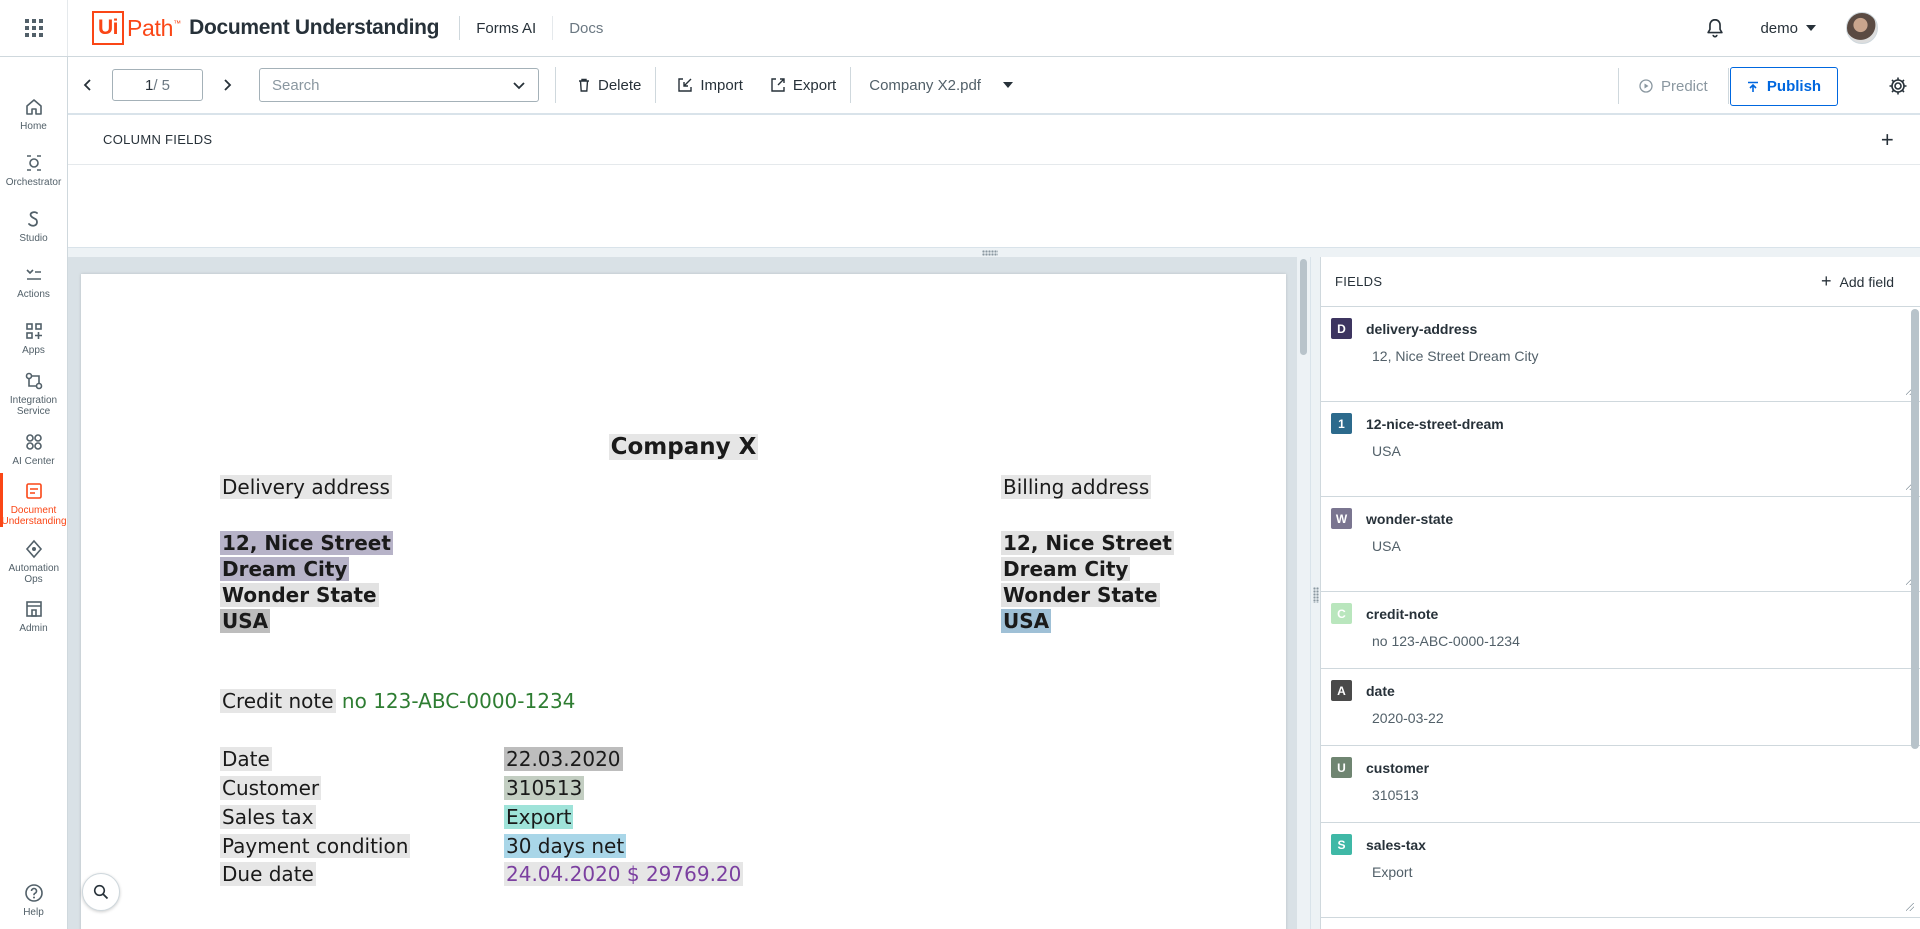  I want to click on field-badge: U, so click(1341, 767).